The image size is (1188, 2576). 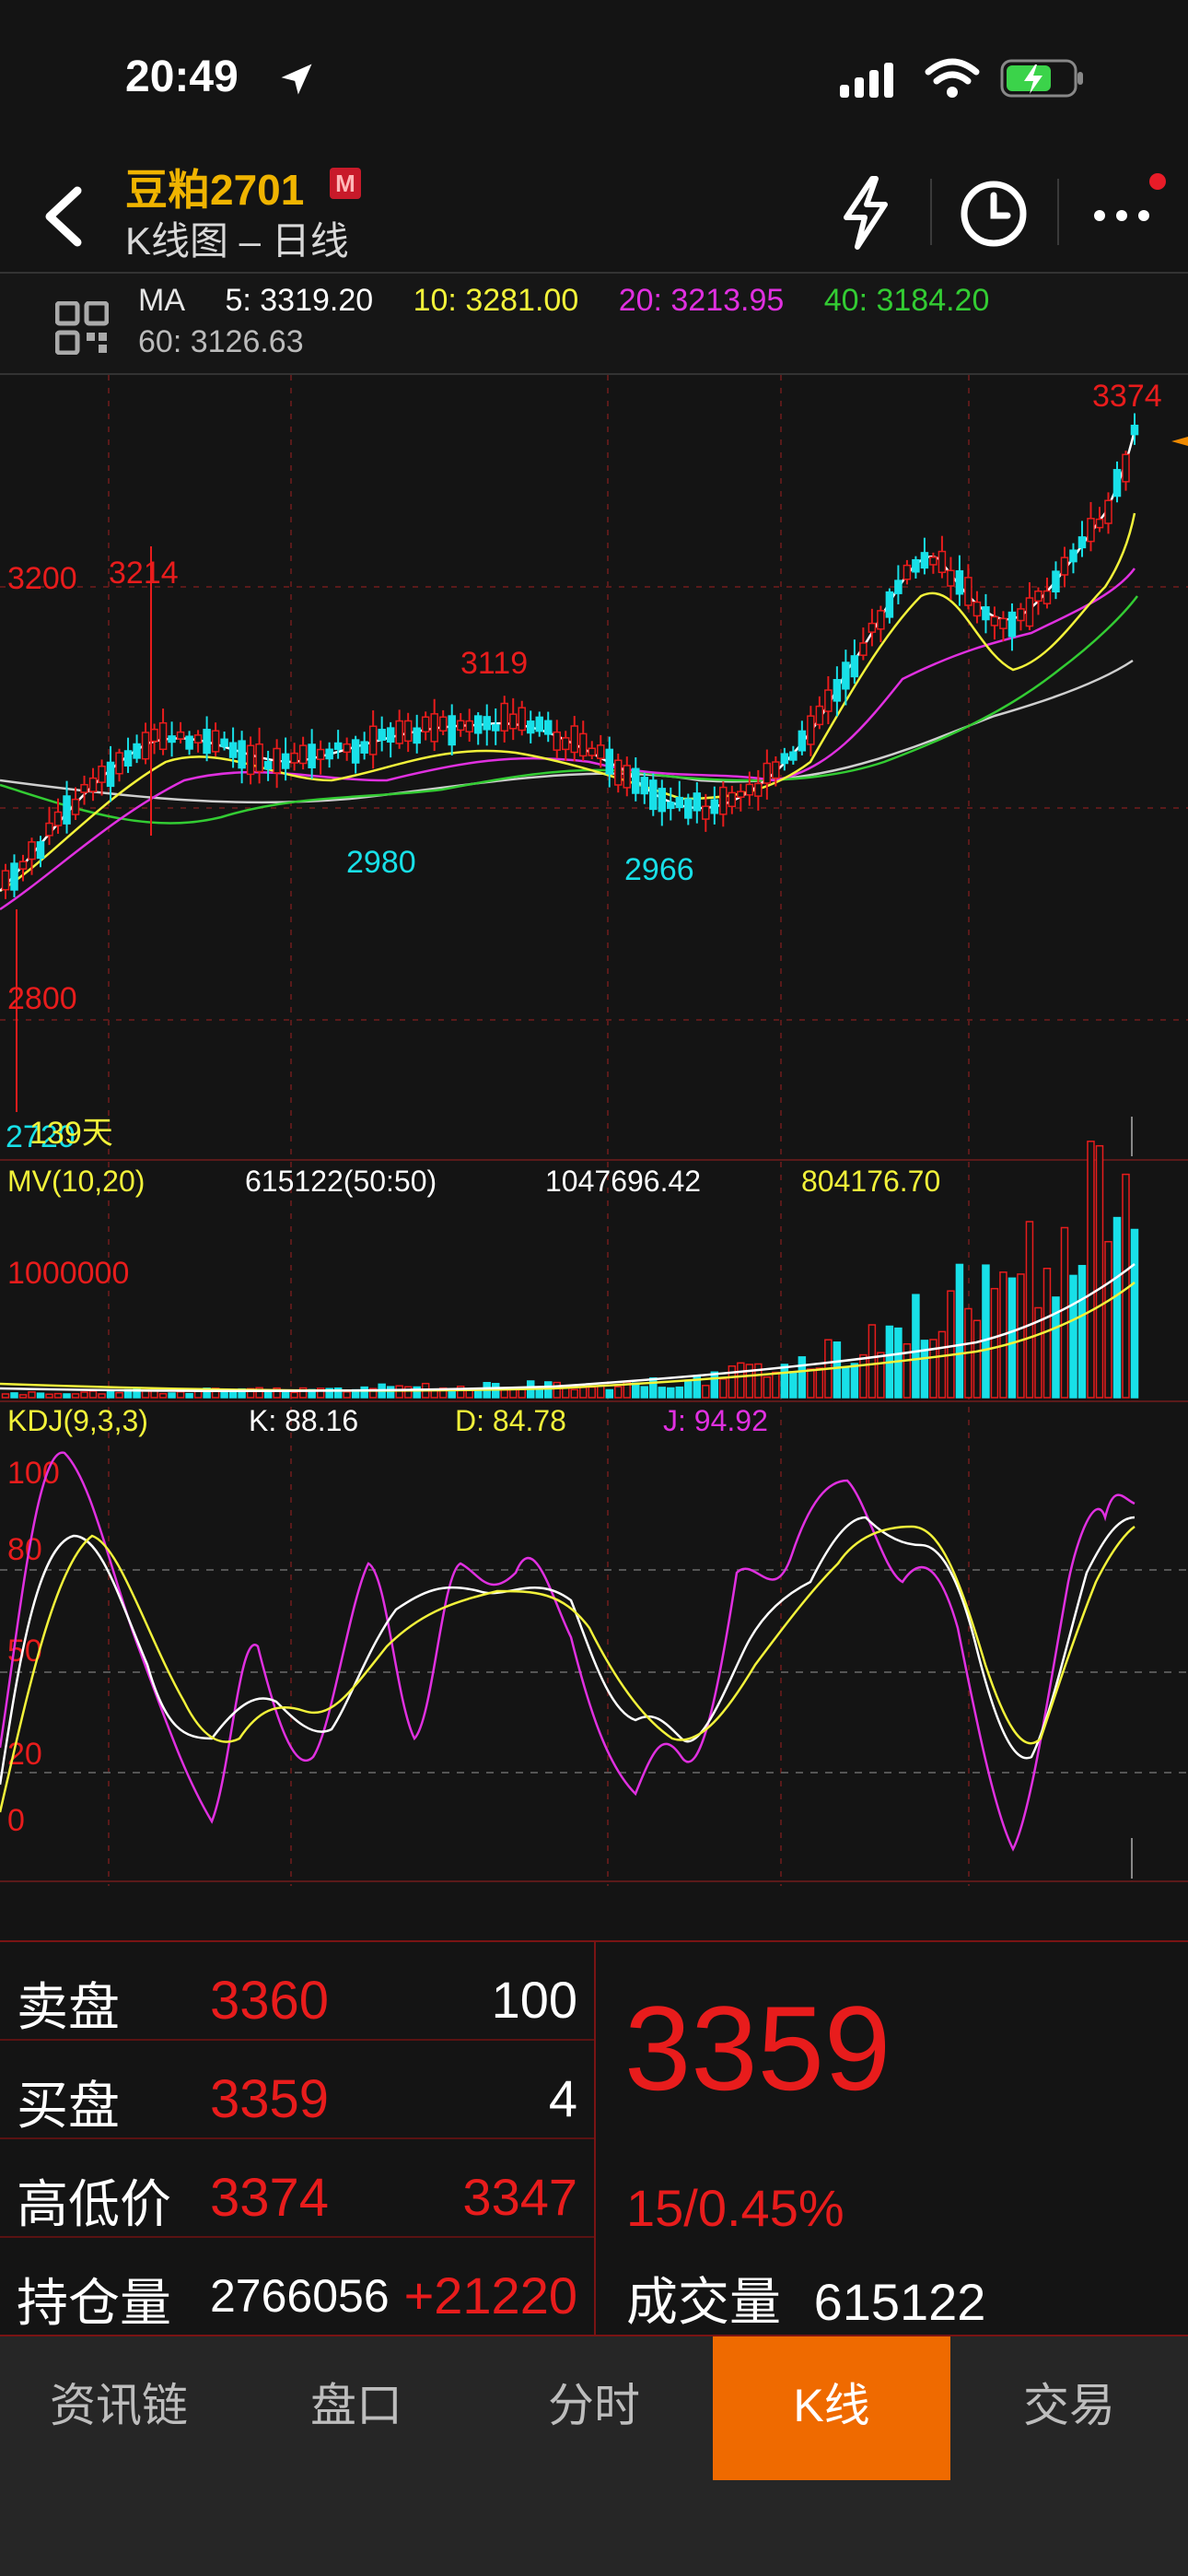 What do you see at coordinates (297, 2188) in the screenshot?
I see `high-low-row: 高低价 3374 3347` at bounding box center [297, 2188].